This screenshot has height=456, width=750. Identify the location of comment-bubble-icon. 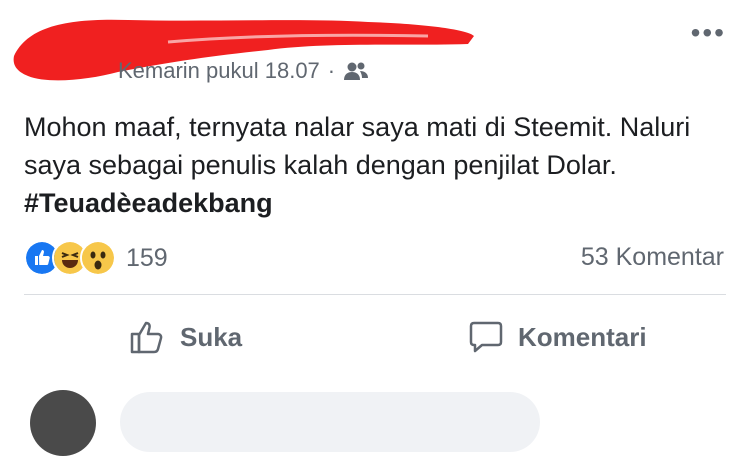
(486, 337).